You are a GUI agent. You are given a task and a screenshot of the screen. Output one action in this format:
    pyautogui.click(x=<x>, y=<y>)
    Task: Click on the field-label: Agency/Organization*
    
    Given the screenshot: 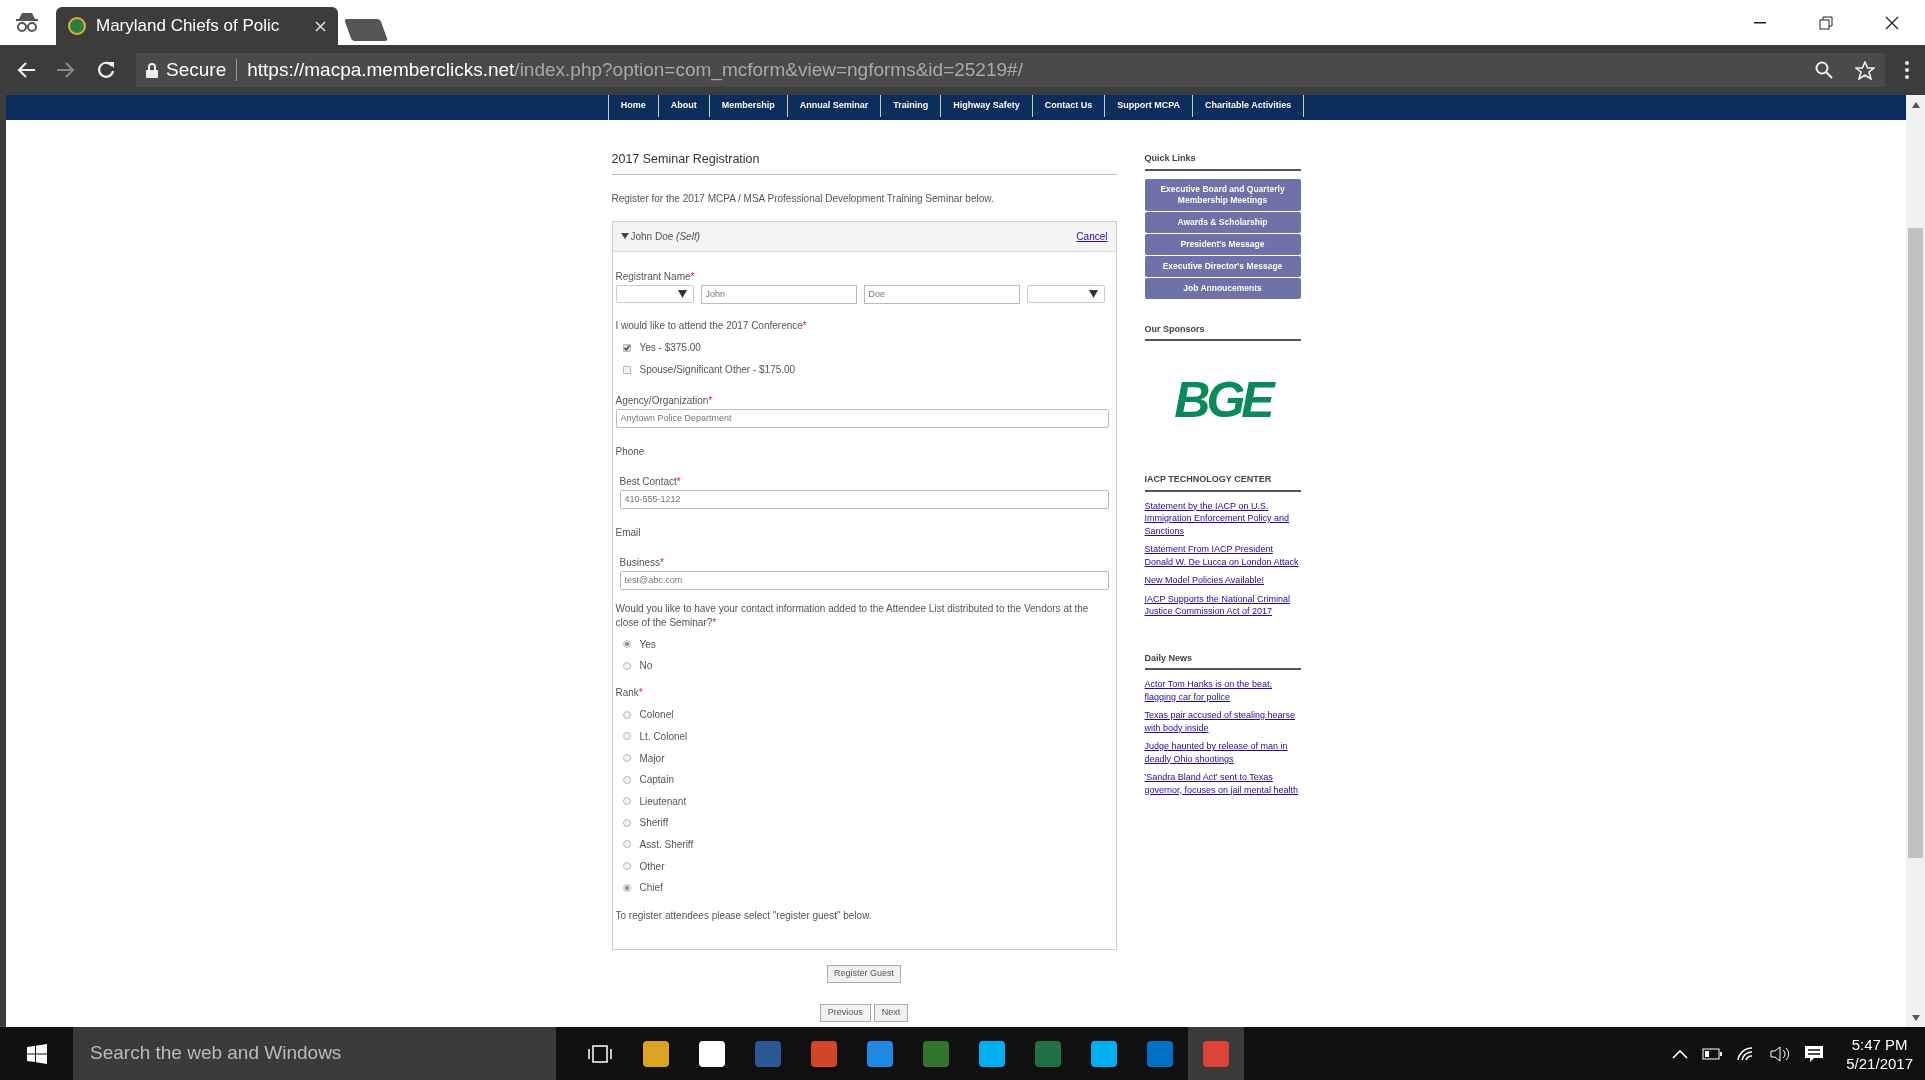 What is the action you would take?
    pyautogui.click(x=664, y=400)
    